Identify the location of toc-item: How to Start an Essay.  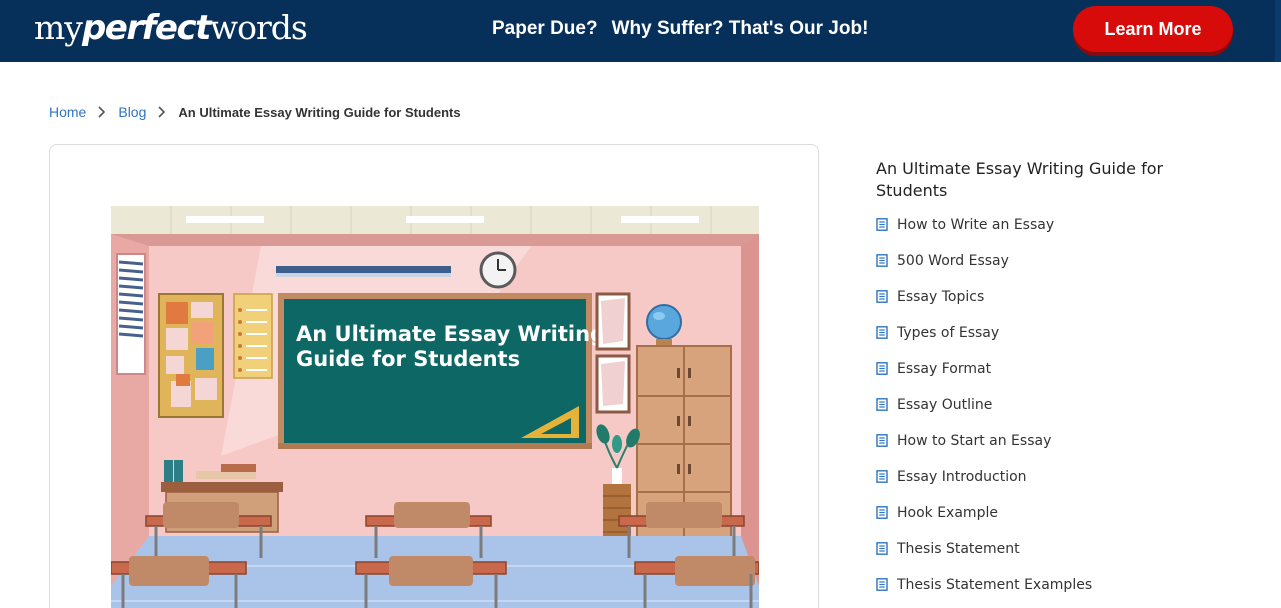
(1026, 451).